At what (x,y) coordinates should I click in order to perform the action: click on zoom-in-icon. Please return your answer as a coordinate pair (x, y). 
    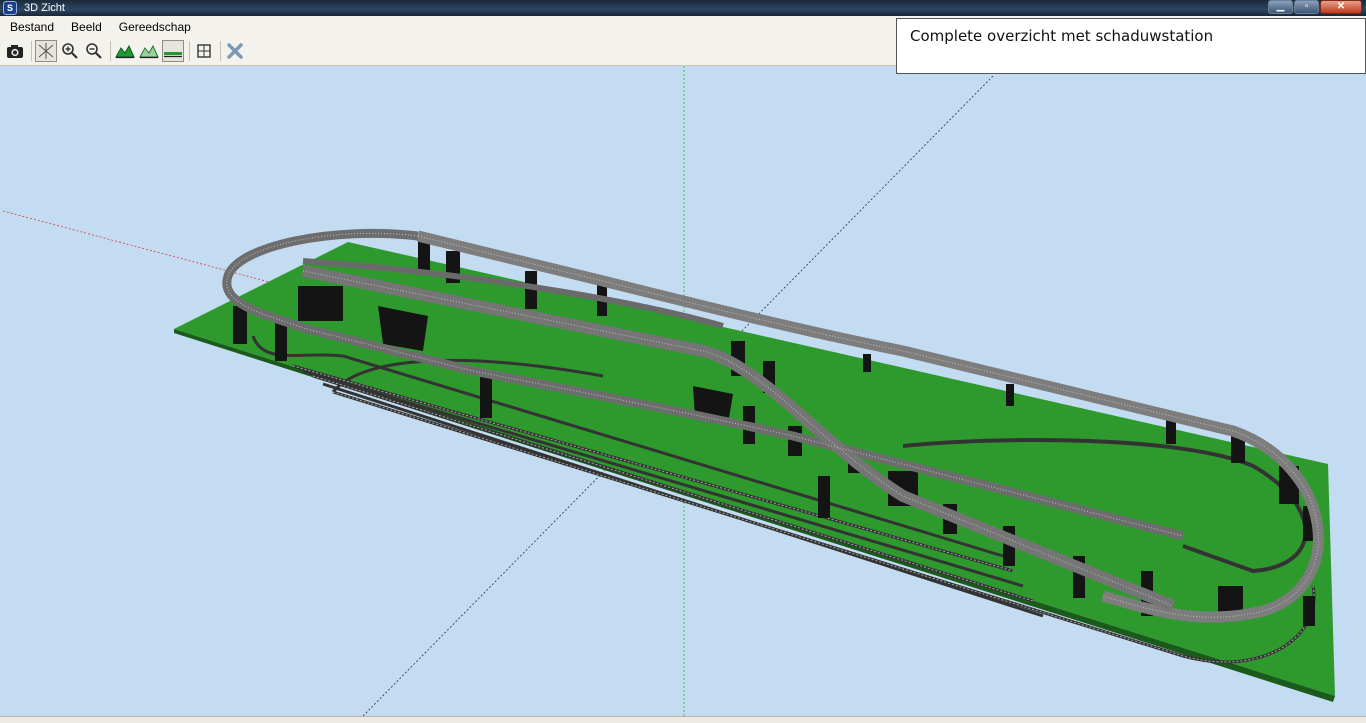
    Looking at the image, I should click on (70, 51).